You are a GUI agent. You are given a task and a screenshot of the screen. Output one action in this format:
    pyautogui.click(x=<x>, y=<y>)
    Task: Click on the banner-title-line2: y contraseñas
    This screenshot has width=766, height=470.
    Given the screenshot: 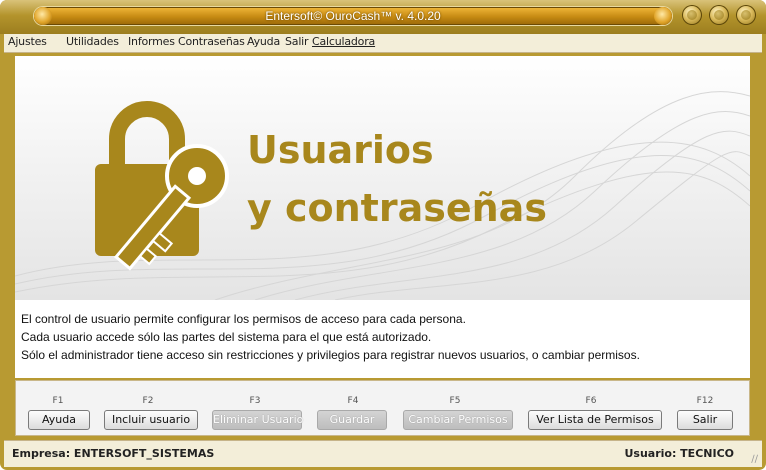 What is the action you would take?
    pyautogui.click(x=397, y=208)
    